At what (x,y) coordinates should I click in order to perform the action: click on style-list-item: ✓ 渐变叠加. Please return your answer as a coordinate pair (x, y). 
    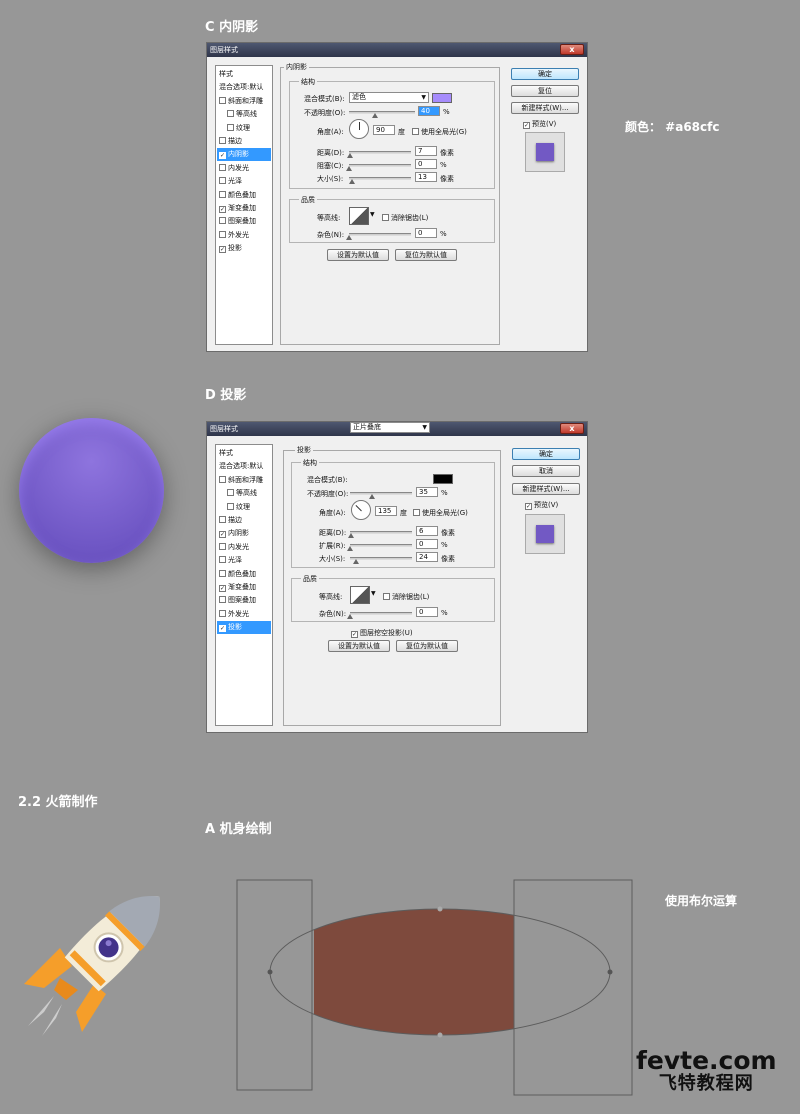
    Looking at the image, I should click on (244, 587).